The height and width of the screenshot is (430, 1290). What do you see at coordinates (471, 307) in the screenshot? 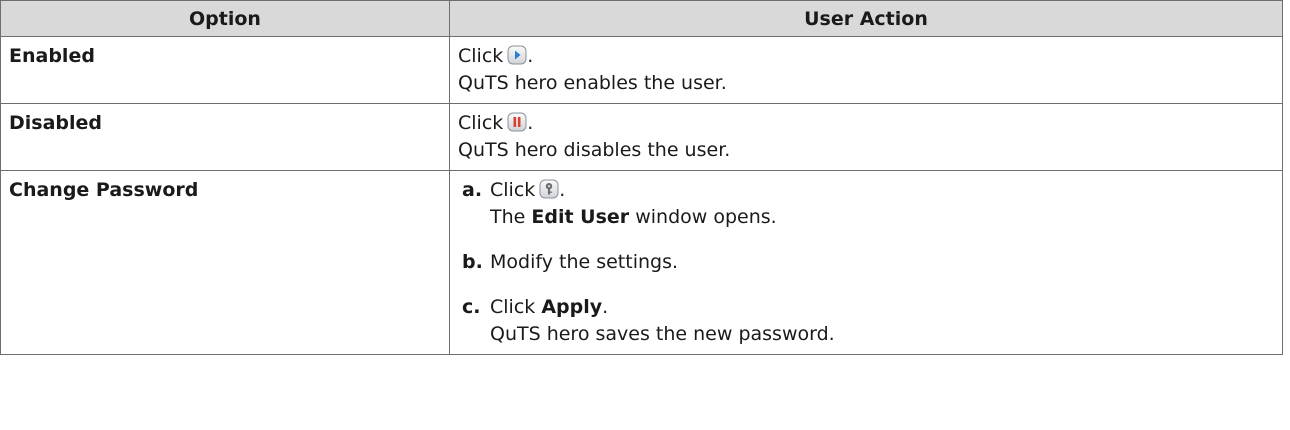
I see `step-marker: c.` at bounding box center [471, 307].